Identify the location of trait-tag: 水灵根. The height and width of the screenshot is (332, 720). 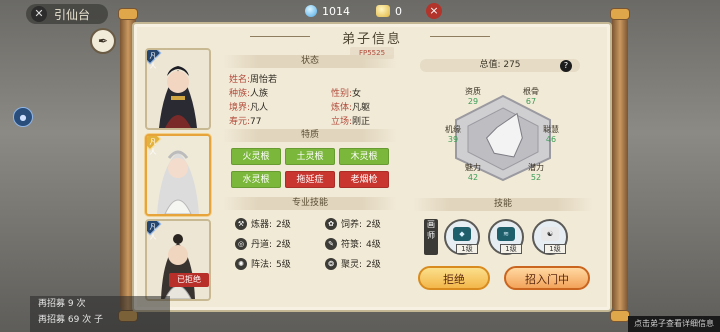
(256, 179).